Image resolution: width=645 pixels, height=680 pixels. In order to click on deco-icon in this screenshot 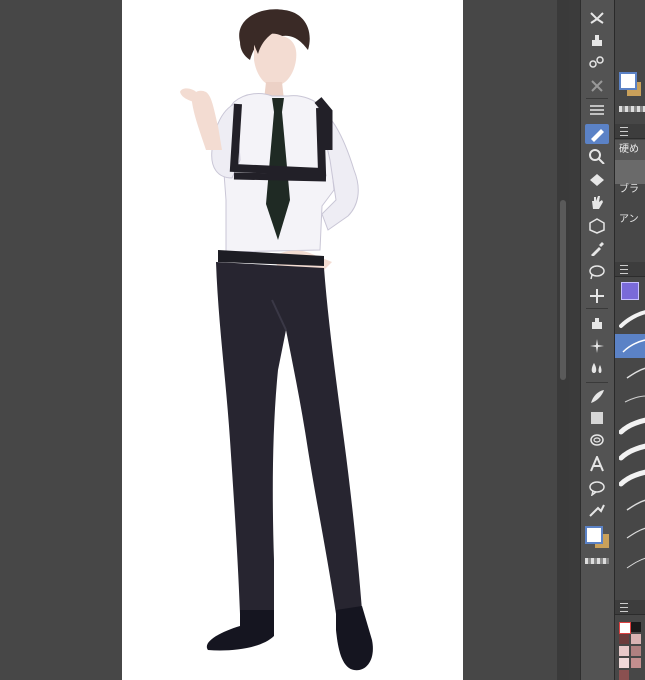, I will do `click(597, 62)`.